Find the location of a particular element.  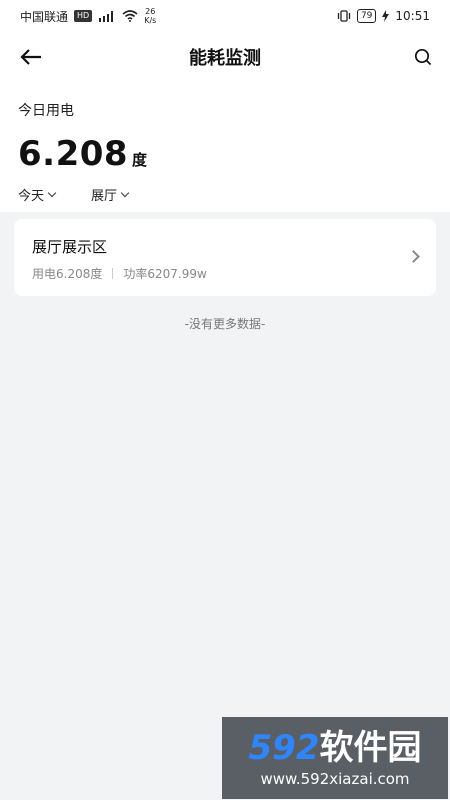

carrier-name: 中国联通 is located at coordinates (44, 16).